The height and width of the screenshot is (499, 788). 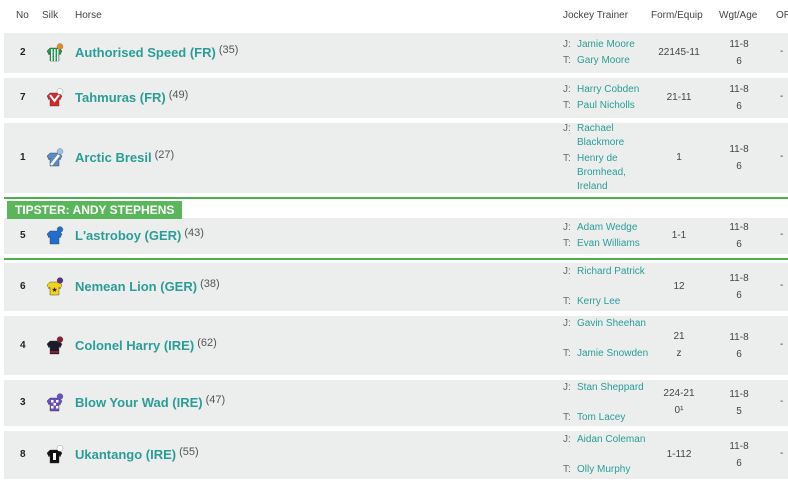 What do you see at coordinates (228, 50) in the screenshot?
I see `days-since-run: (35)` at bounding box center [228, 50].